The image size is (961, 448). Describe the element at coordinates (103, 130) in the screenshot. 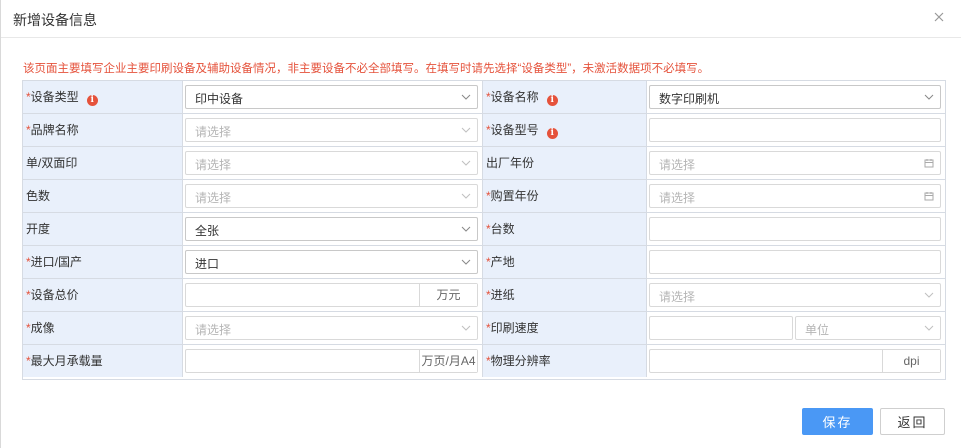

I see `label-brand: *品牌名称` at that location.